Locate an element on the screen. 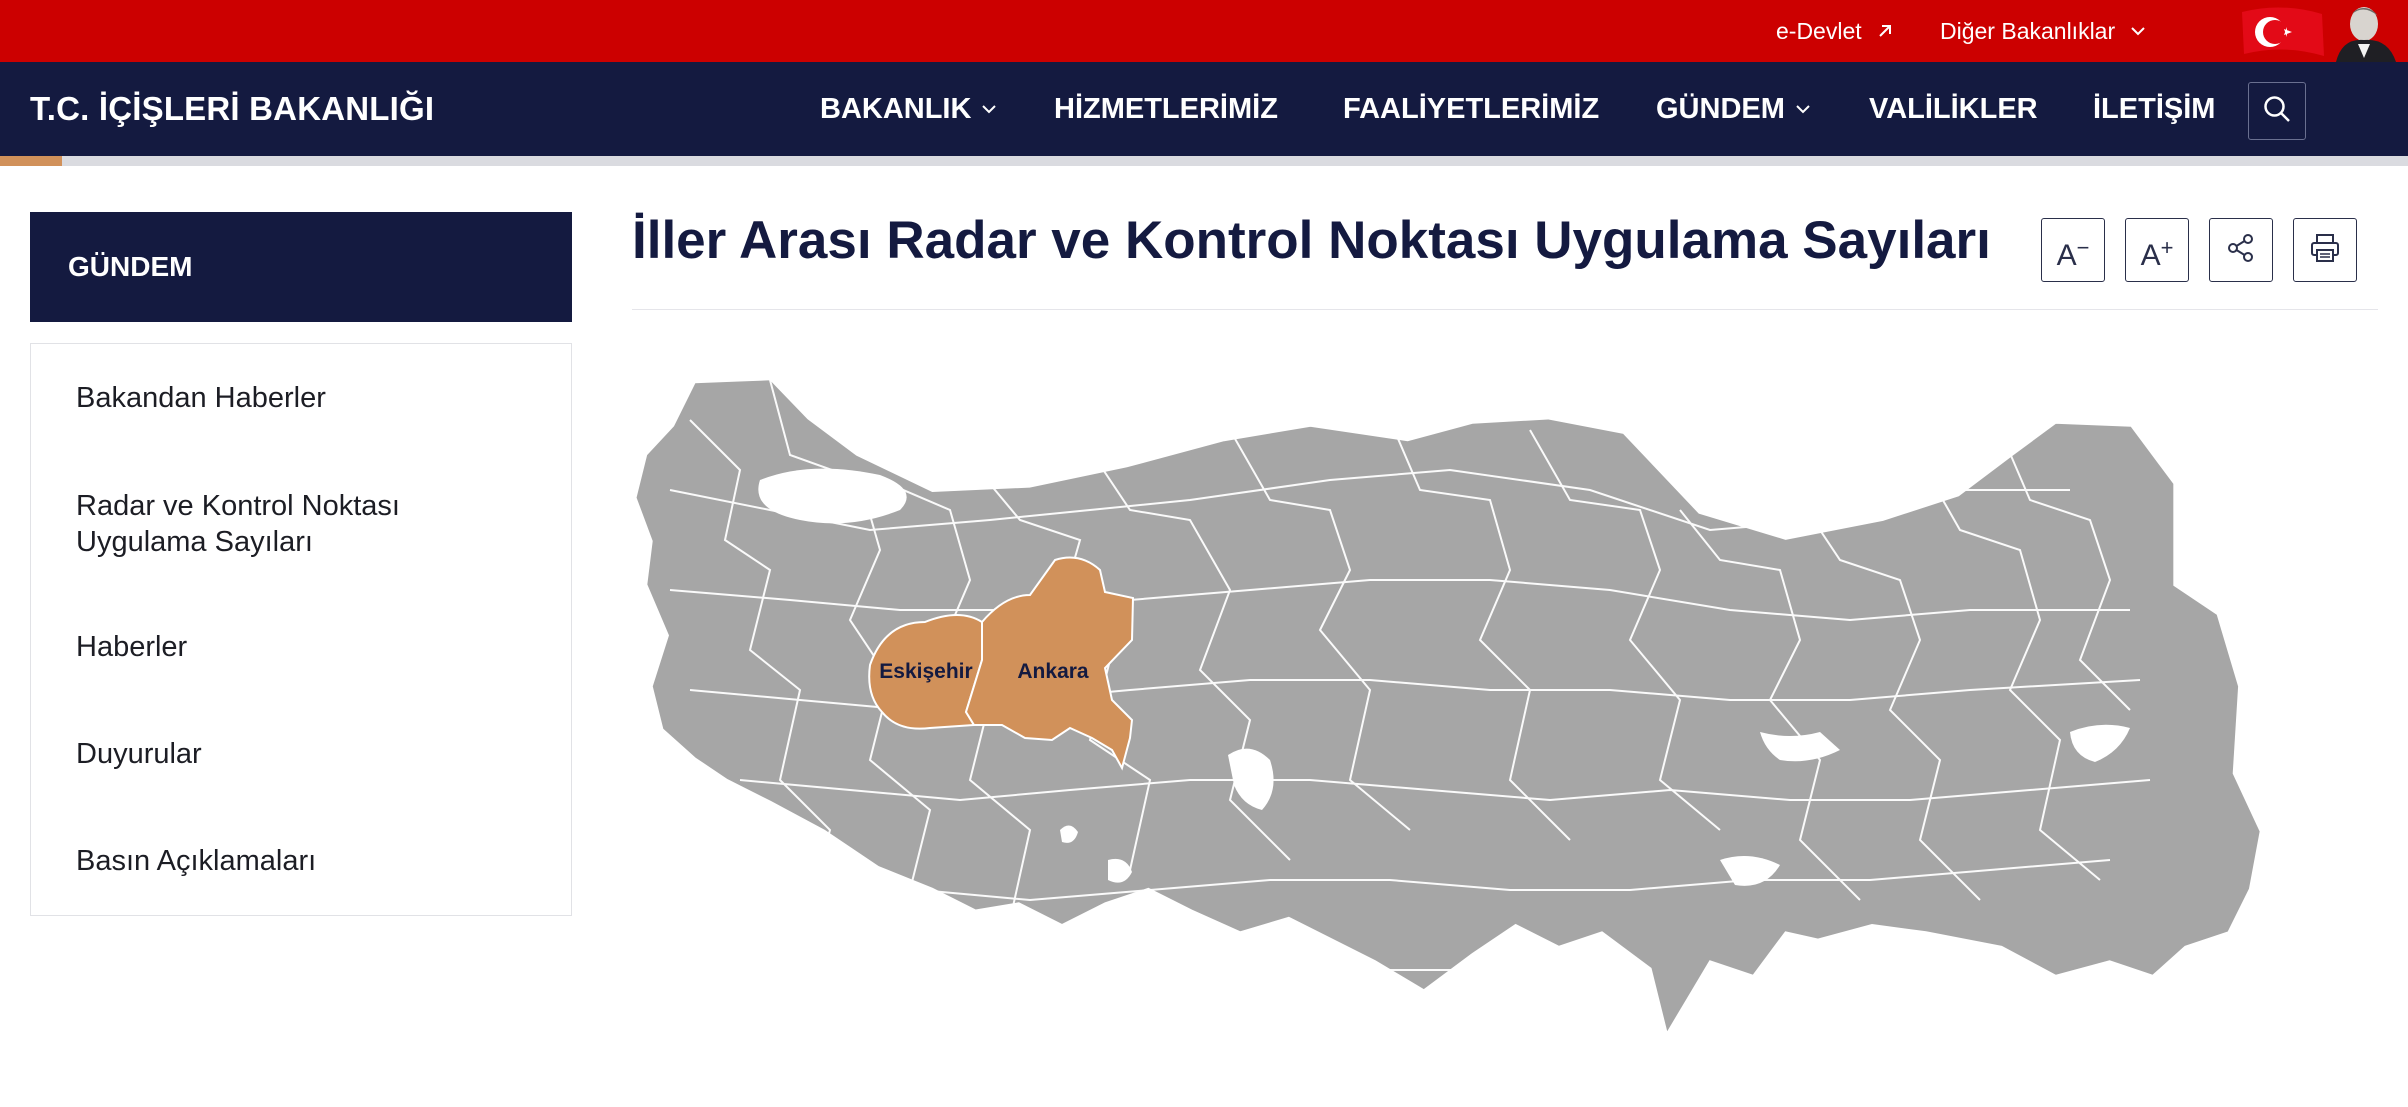  print-button is located at coordinates (2325, 250).